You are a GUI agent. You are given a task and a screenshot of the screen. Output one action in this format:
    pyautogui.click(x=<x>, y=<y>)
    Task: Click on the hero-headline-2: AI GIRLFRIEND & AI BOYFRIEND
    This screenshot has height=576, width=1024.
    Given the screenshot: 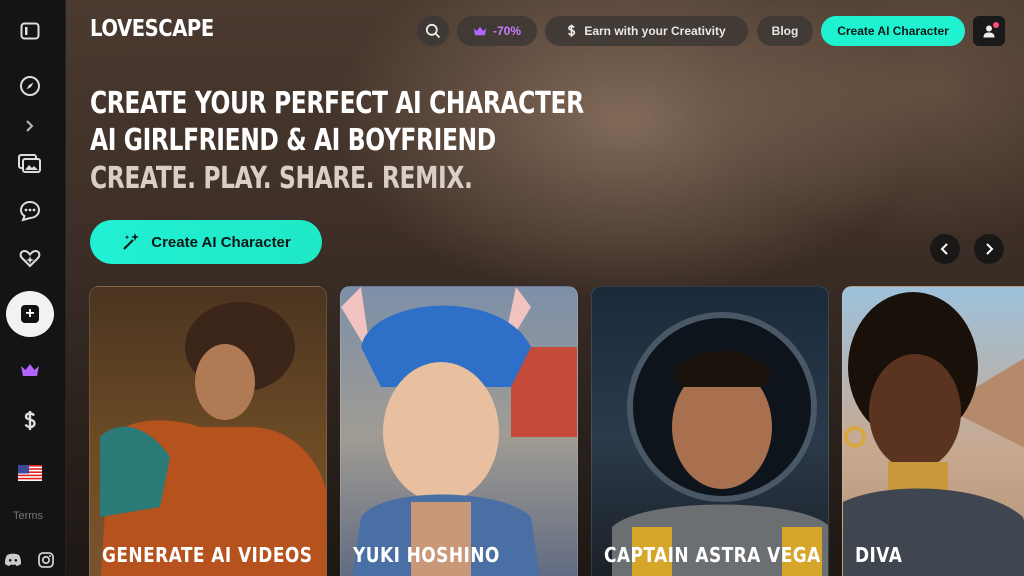 What is the action you would take?
    pyautogui.click(x=293, y=140)
    